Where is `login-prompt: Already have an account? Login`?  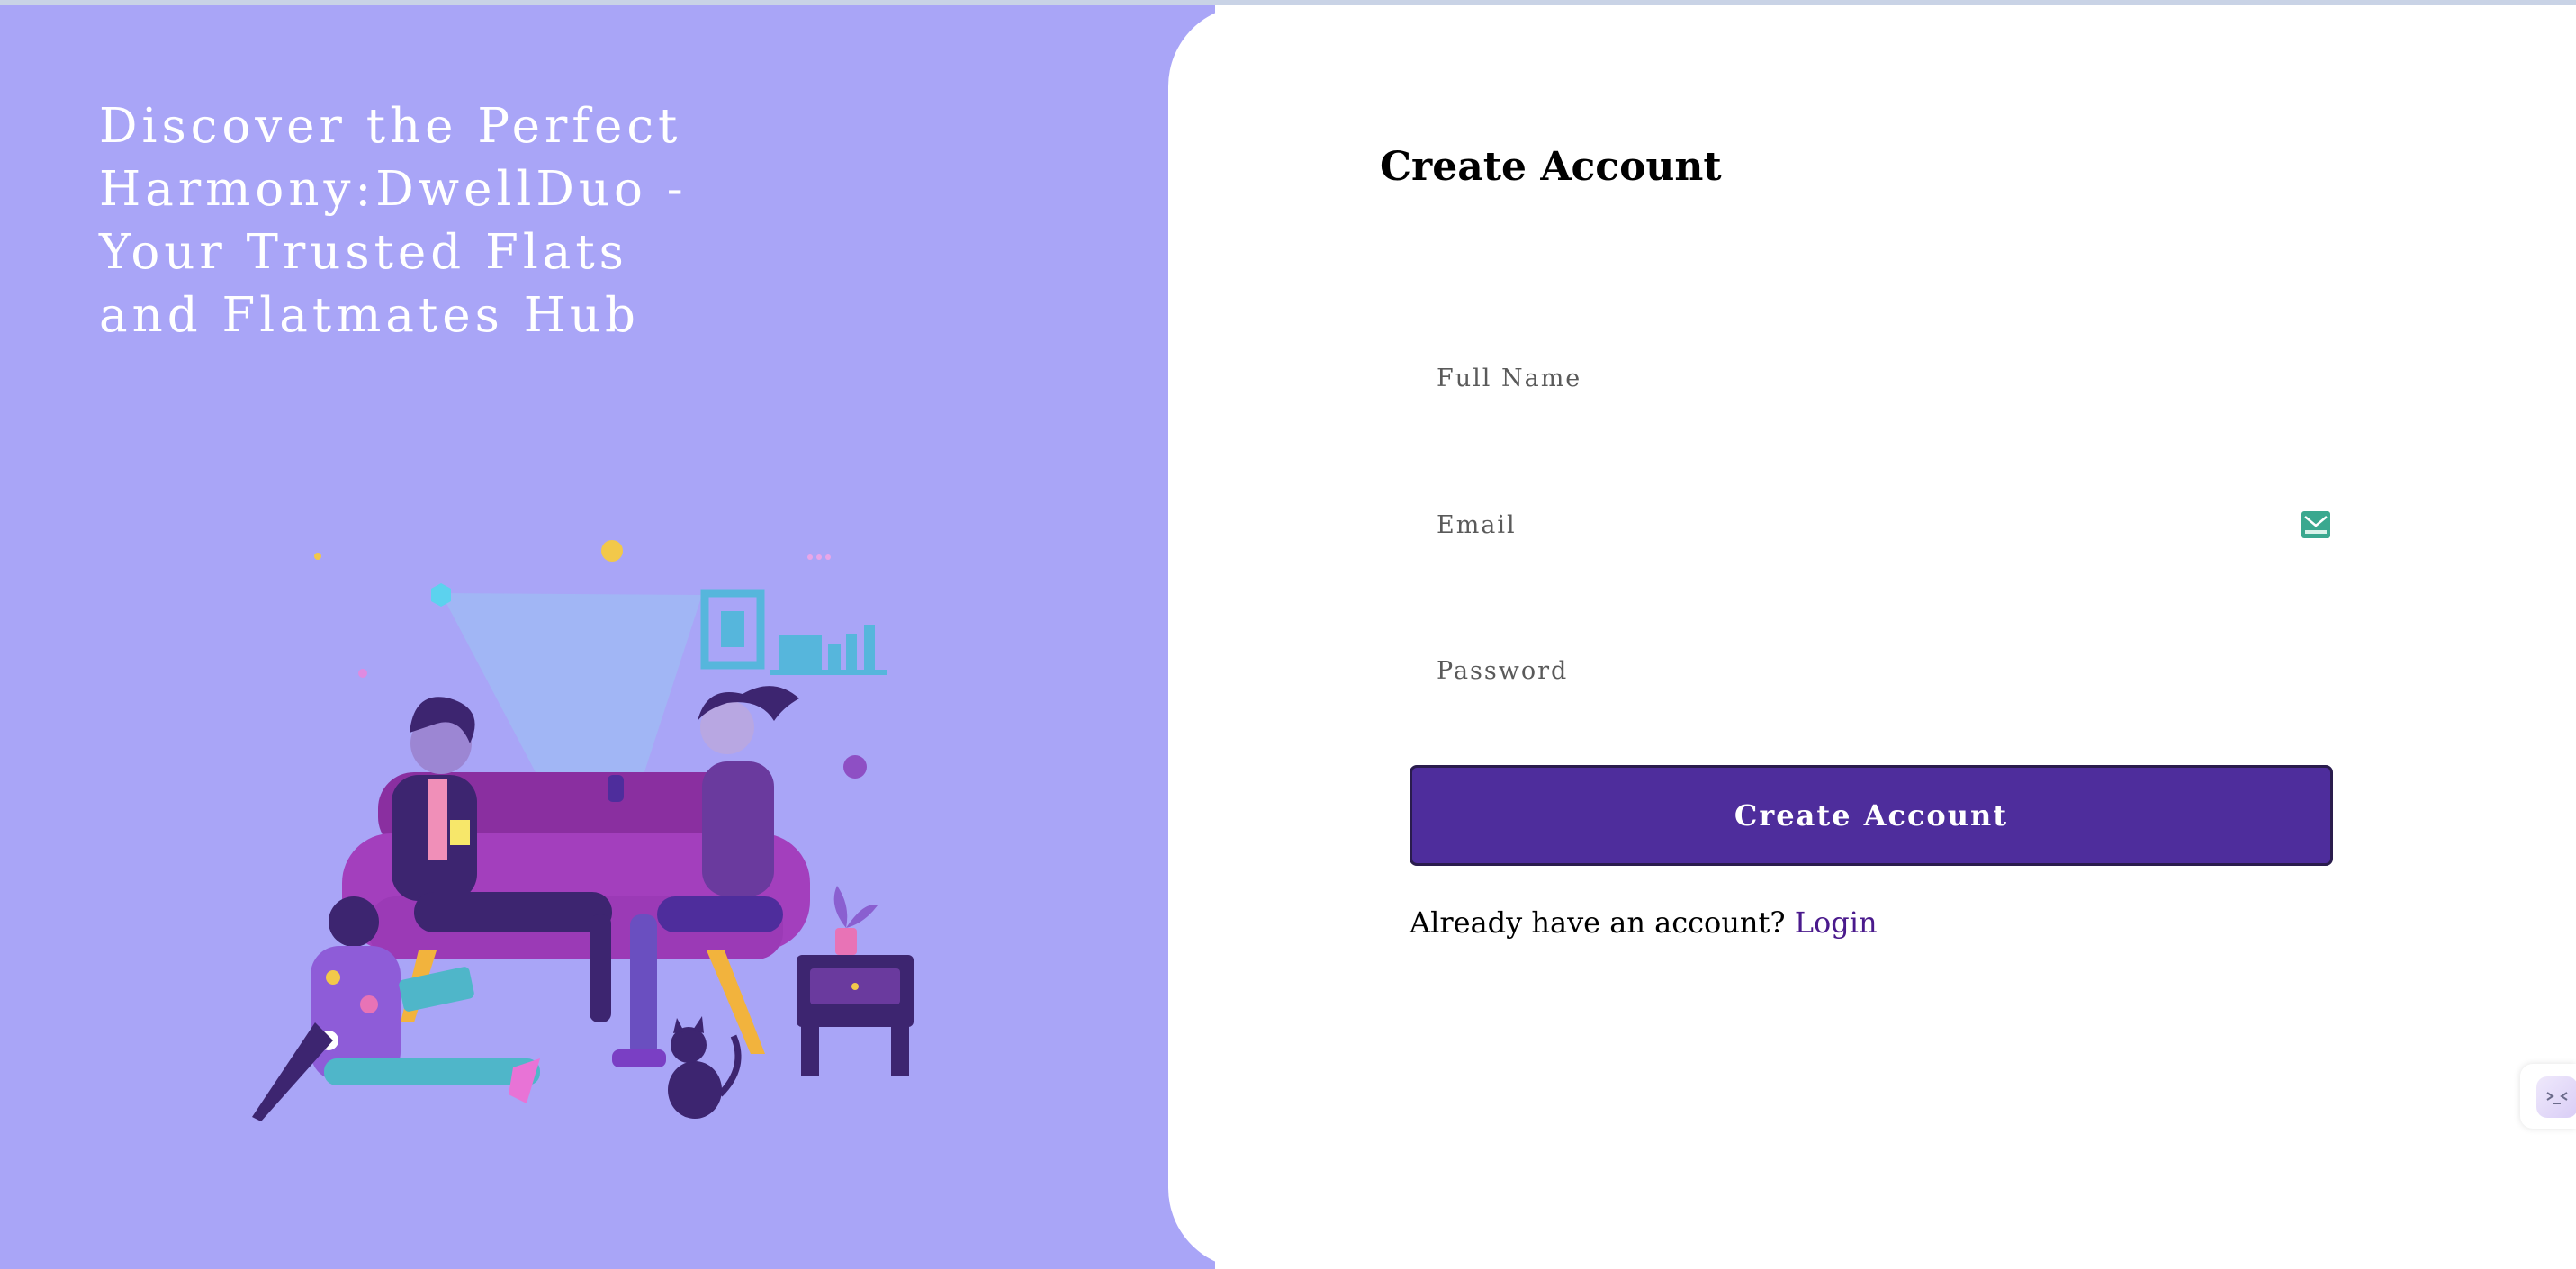
login-prompt: Already have an account? Login is located at coordinates (1644, 922).